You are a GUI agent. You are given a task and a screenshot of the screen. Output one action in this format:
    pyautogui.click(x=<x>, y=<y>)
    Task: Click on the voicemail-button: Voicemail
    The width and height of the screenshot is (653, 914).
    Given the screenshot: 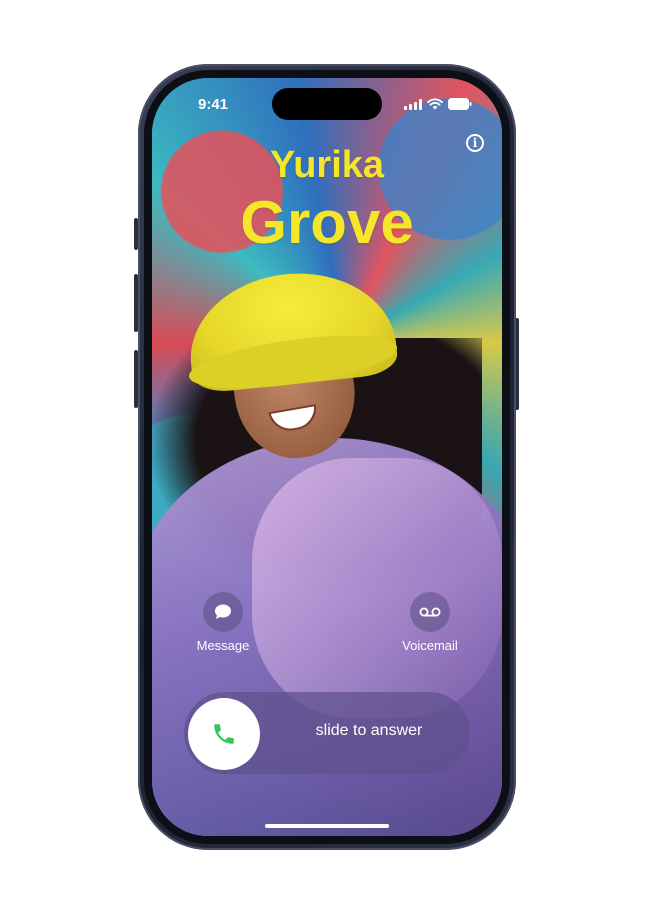 What is the action you would take?
    pyautogui.click(x=430, y=622)
    